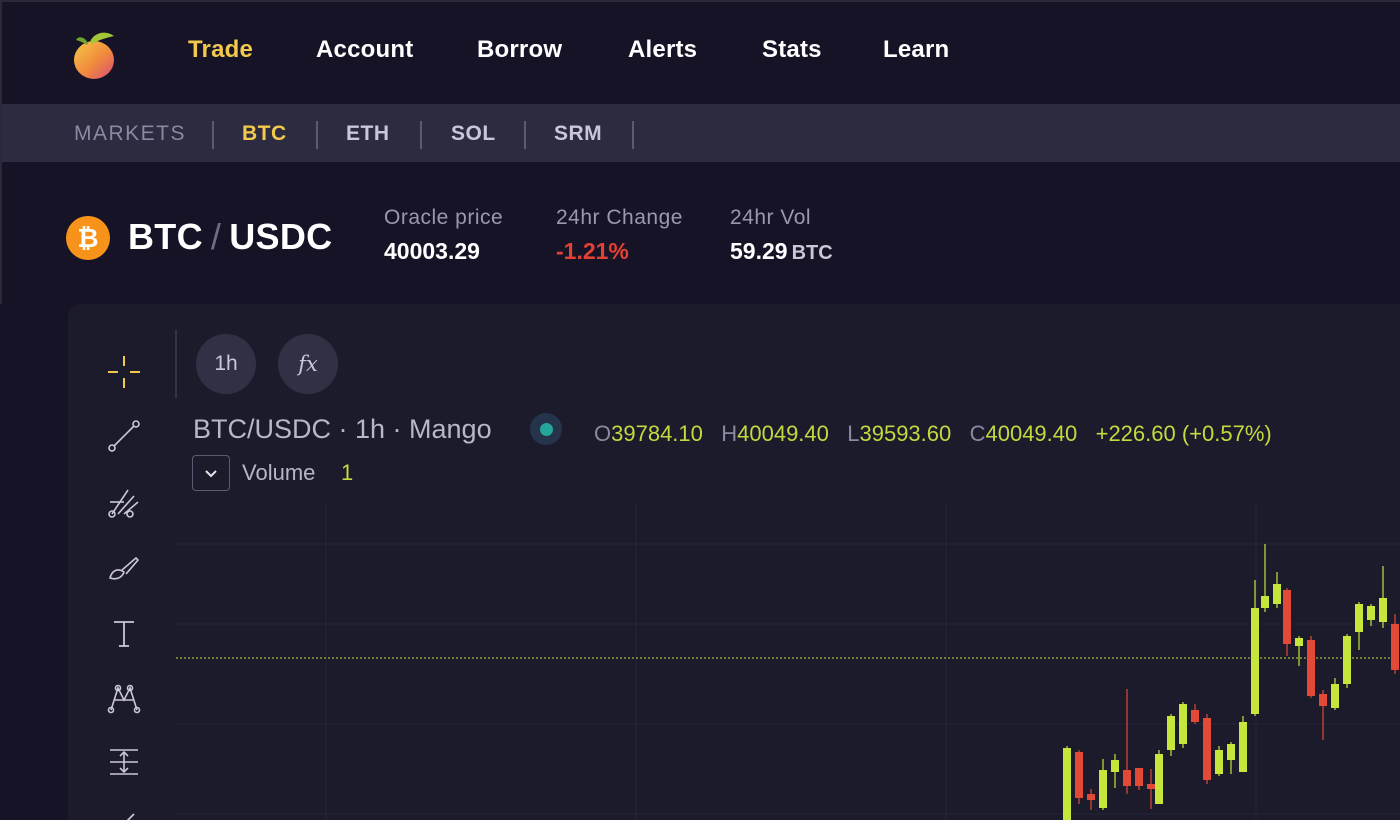 The width and height of the screenshot is (1400, 820). Describe the element at coordinates (853, 433) in the screenshot. I see `ohlc-low-key: L` at that location.